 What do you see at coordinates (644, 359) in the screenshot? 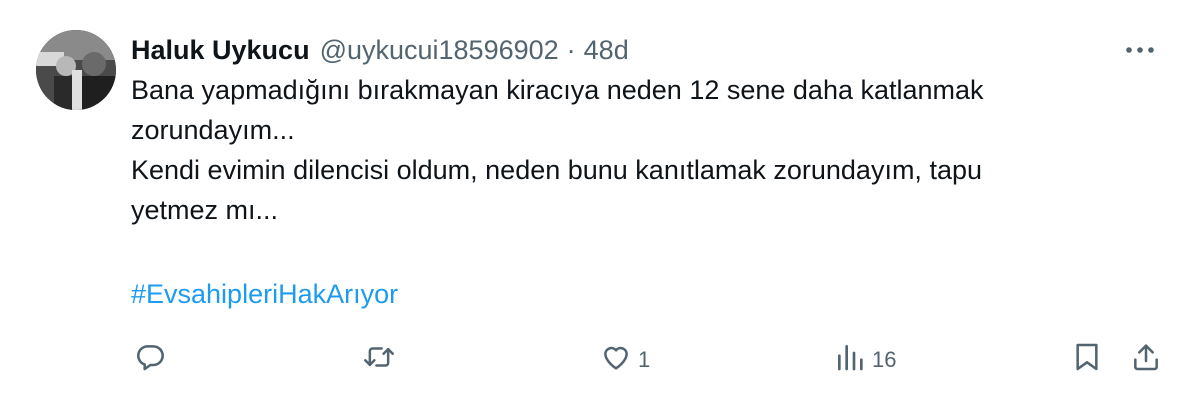
I see `like-count: 1` at bounding box center [644, 359].